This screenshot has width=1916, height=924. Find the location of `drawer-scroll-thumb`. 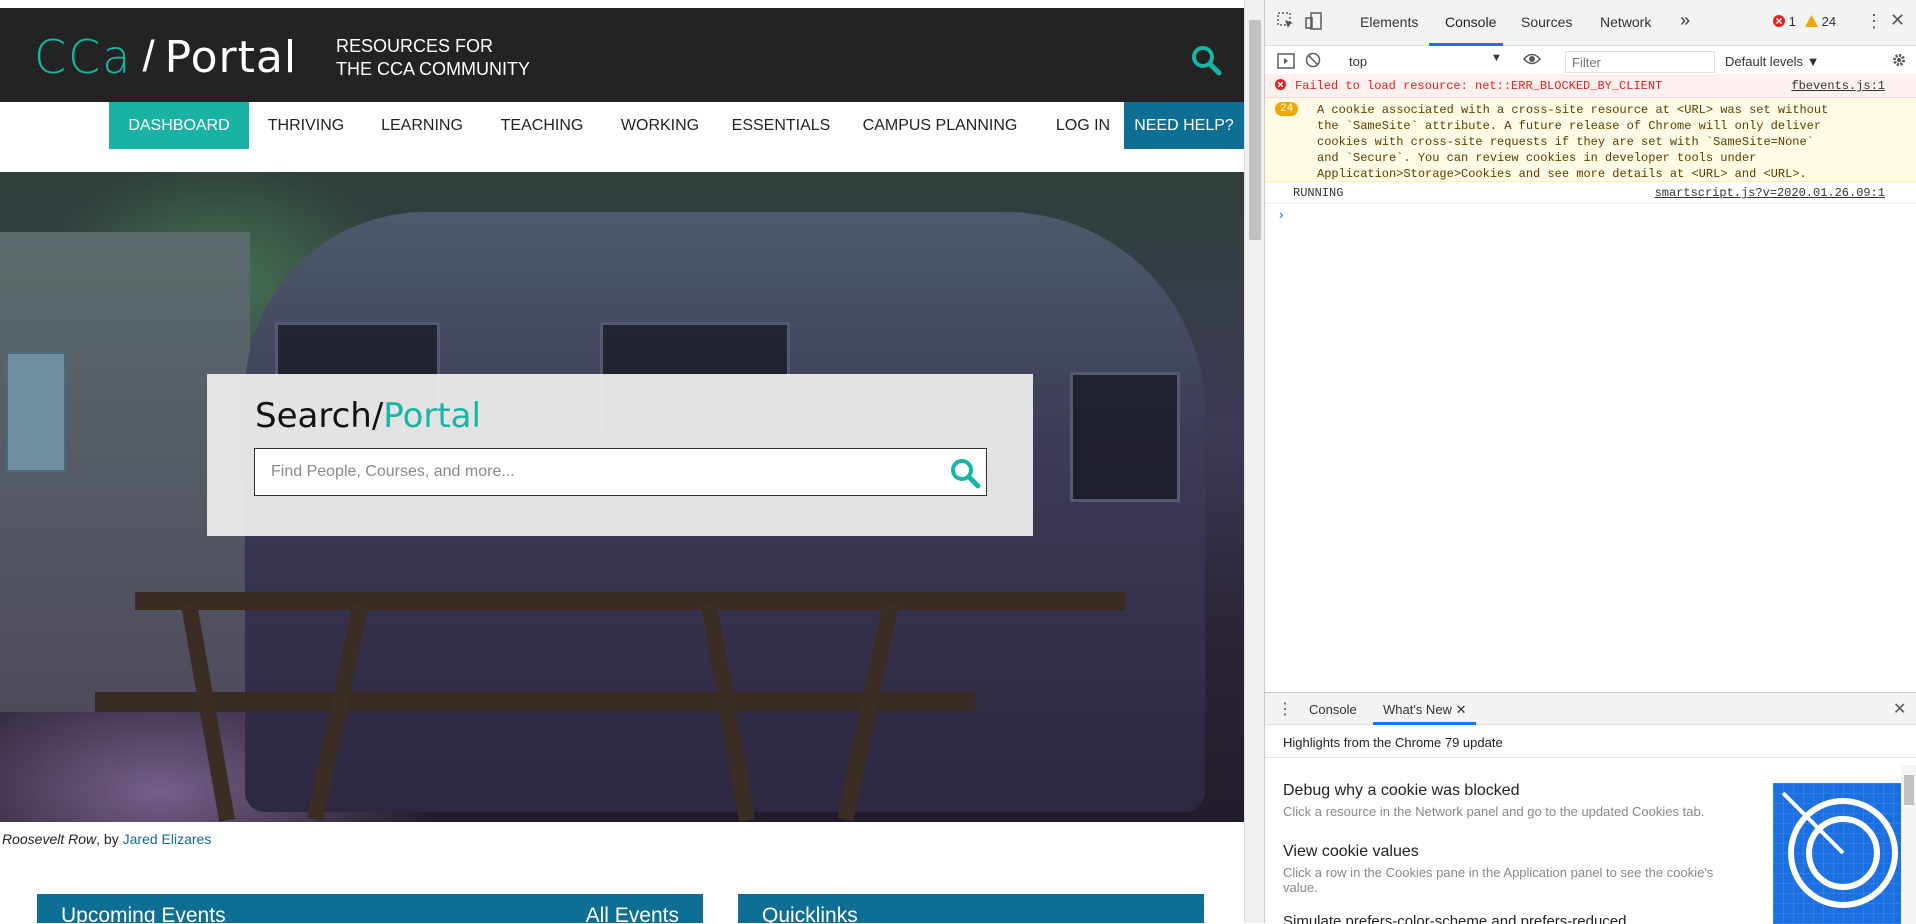

drawer-scroll-thumb is located at coordinates (1909, 790).